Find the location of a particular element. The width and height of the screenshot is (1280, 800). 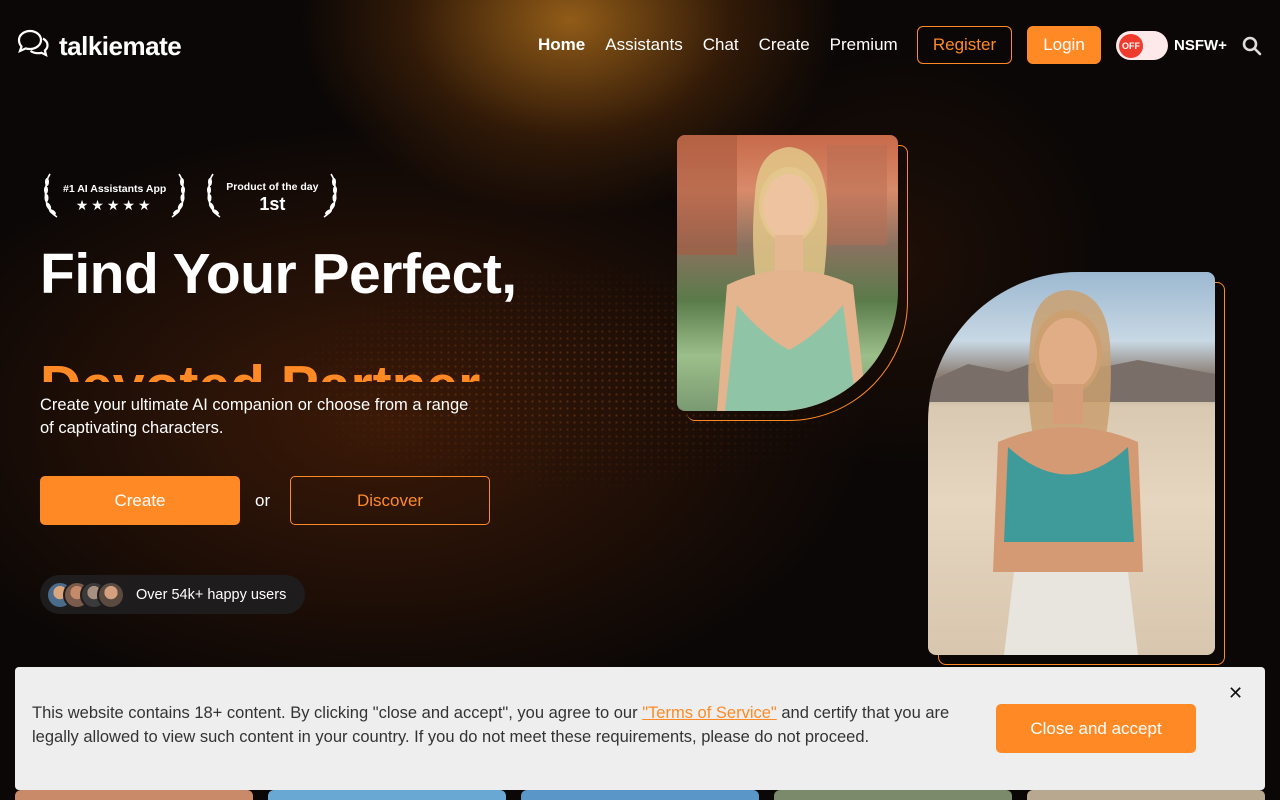

or-separator: or is located at coordinates (263, 500).